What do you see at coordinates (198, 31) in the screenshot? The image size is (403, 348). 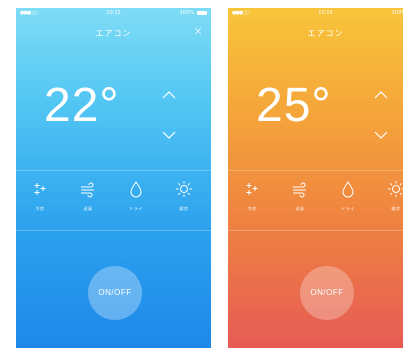 I see `close-icon: ×` at bounding box center [198, 31].